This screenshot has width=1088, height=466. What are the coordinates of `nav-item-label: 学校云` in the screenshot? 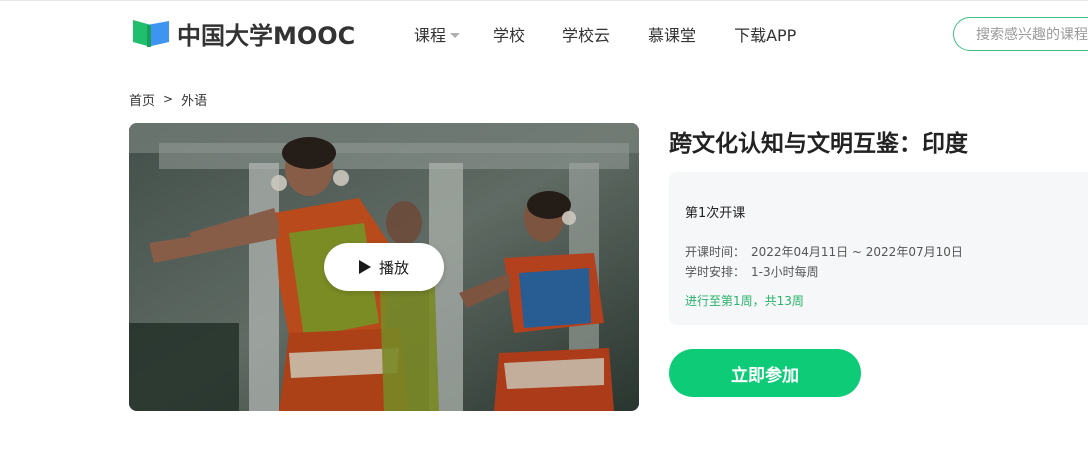 It's located at (586, 35).